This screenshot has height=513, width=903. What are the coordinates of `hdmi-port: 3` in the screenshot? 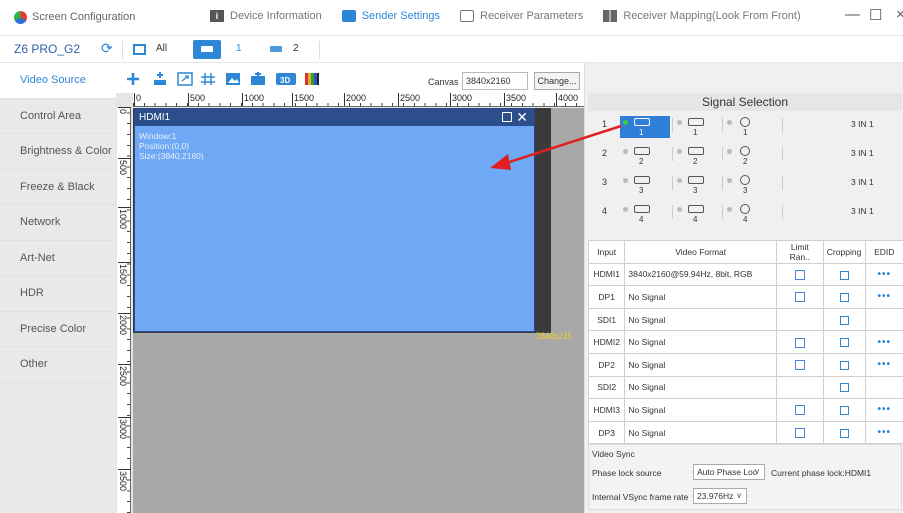 It's located at (645, 185).